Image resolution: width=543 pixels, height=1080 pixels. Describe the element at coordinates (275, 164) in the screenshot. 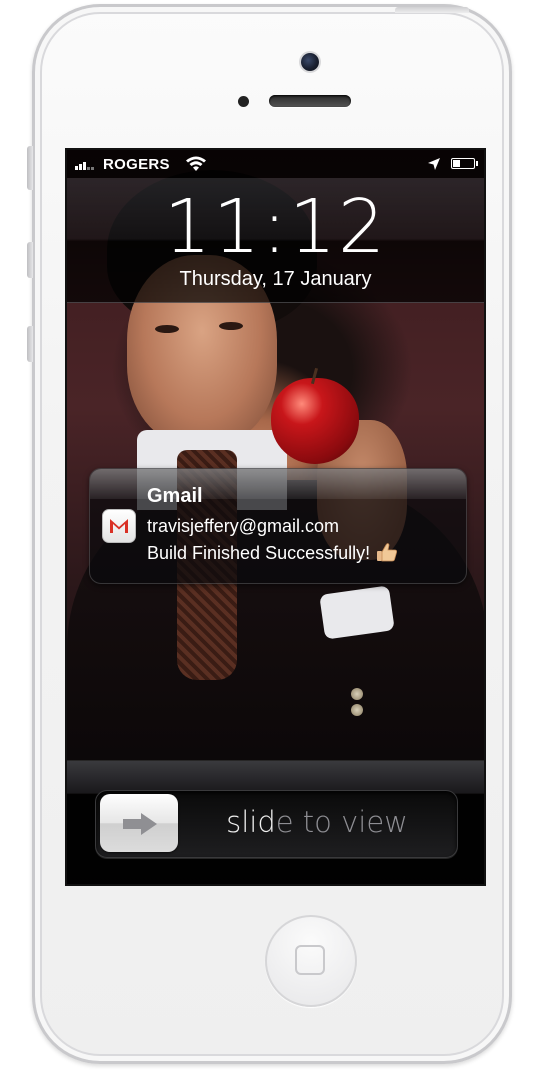

I see `status-bar: ROGERS` at that location.